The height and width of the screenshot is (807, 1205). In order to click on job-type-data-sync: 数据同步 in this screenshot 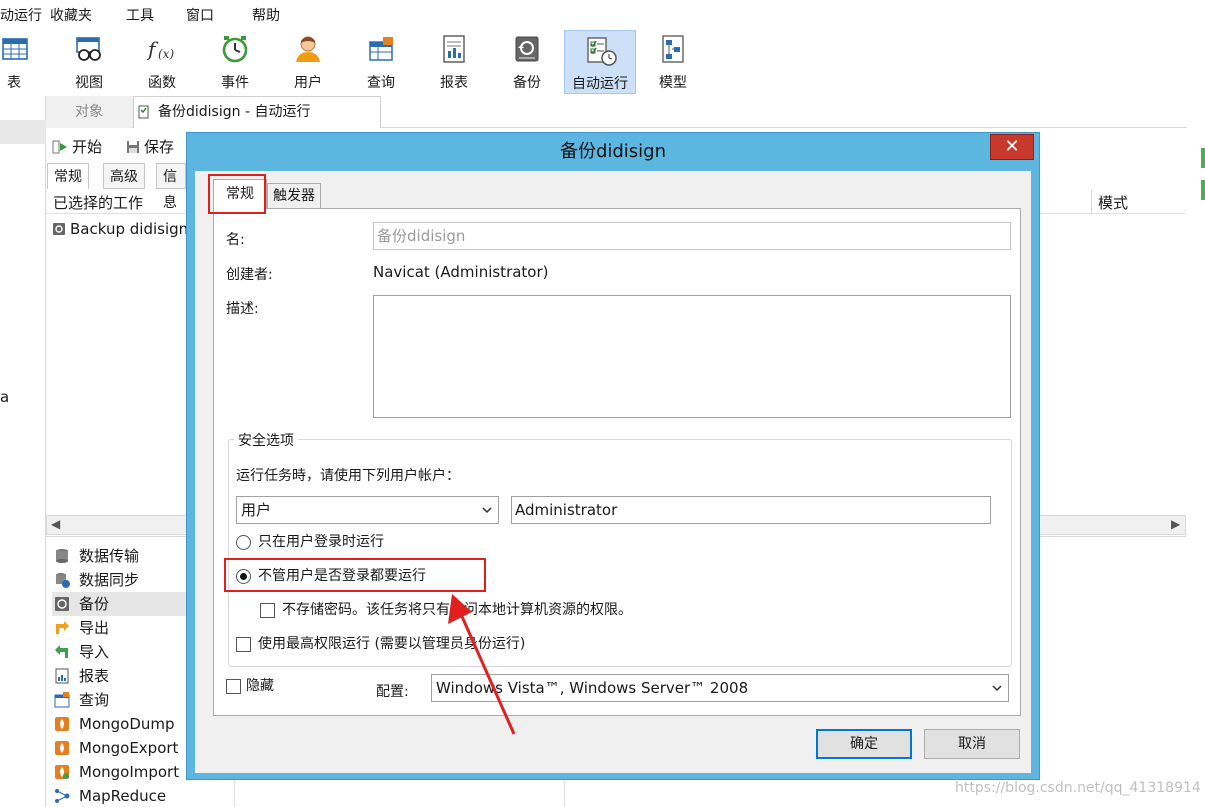, I will do `click(96, 580)`.